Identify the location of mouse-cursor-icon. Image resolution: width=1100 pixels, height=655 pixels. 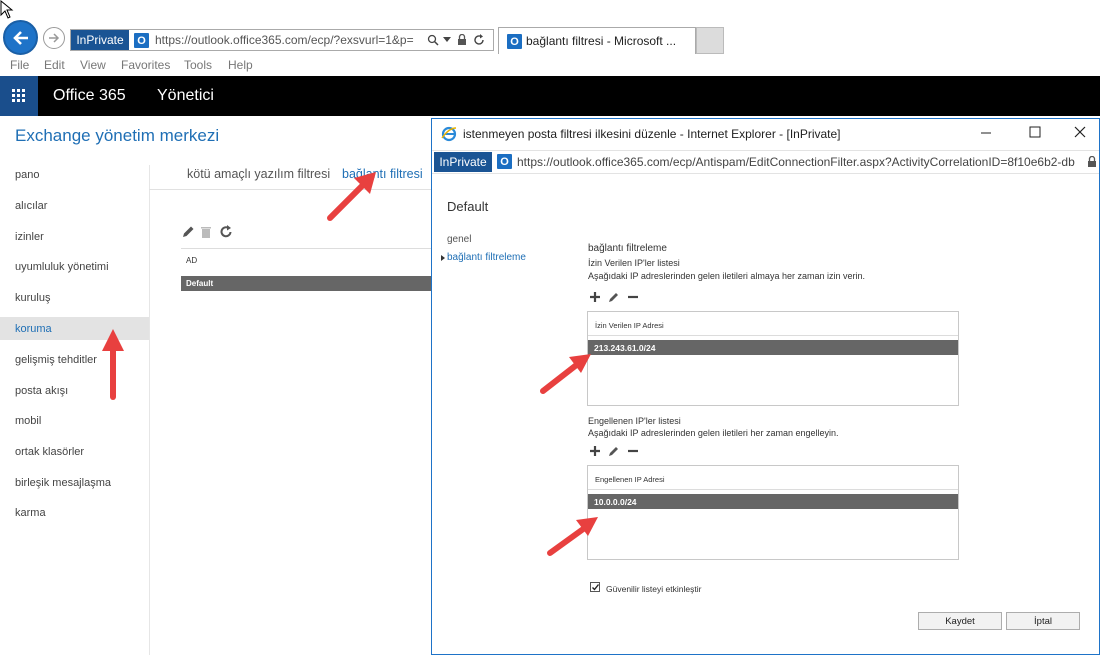
(7, 9).